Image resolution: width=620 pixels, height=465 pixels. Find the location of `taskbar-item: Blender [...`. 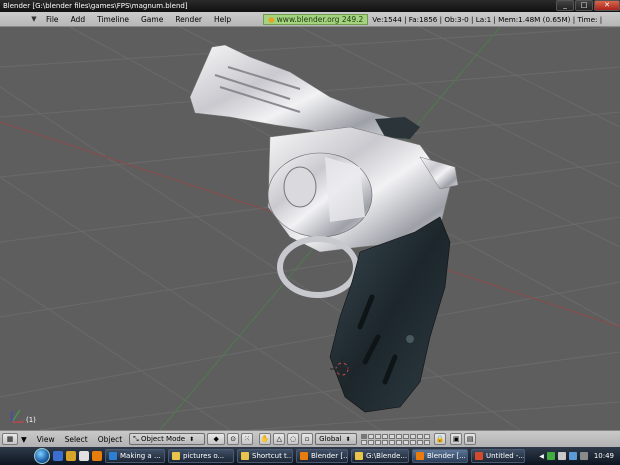

taskbar-item: Blender [... is located at coordinates (322, 456).